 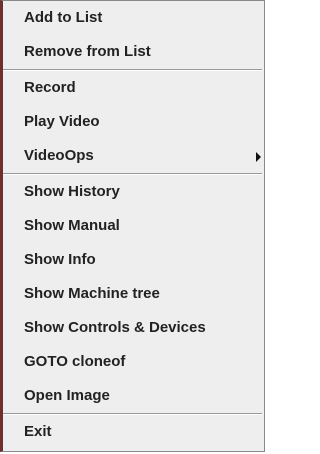 I want to click on menu-item-show-controls-devices: Show Controls & Devices, so click(x=133, y=328).